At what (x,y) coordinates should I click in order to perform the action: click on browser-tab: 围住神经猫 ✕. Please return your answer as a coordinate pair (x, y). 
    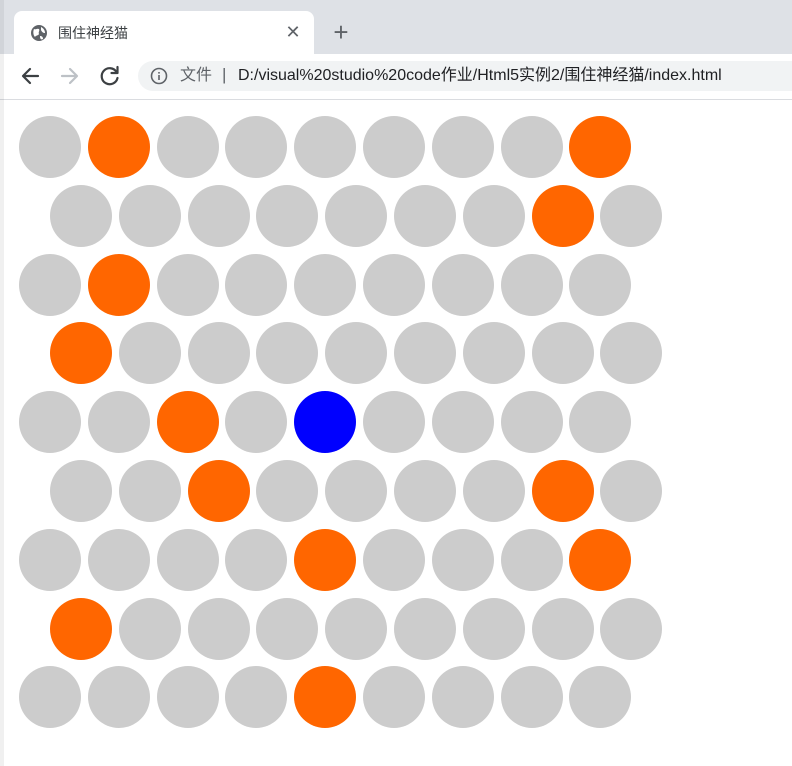
    Looking at the image, I should click on (164, 32).